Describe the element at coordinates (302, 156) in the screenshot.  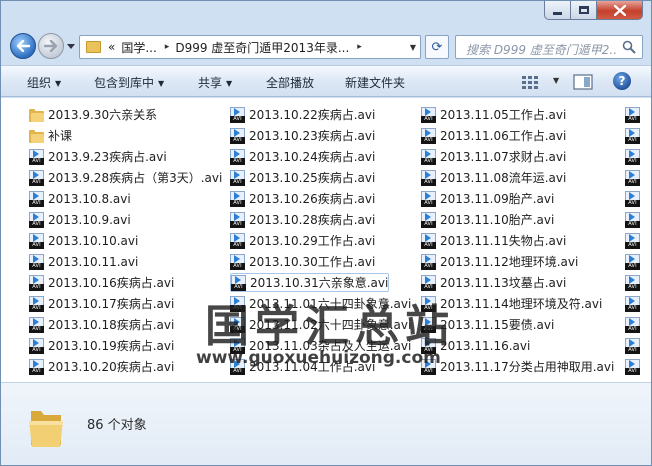
I see `file-item: AVI 2013.10.24疾病占.avi` at that location.